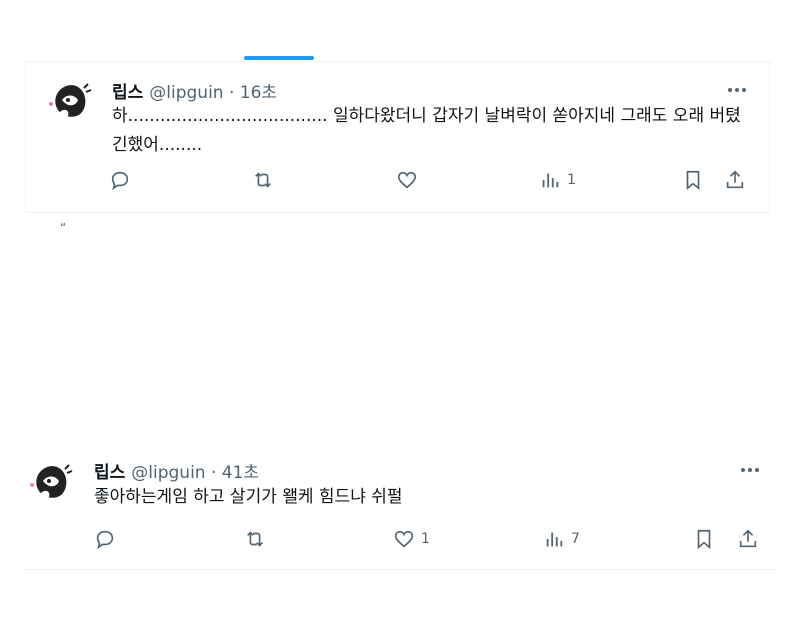 The image size is (800, 623). Describe the element at coordinates (248, 497) in the screenshot. I see `tweet-text: 좋아하는게임 하고 살기가 왤케 힘드냐 쉬펄` at that location.